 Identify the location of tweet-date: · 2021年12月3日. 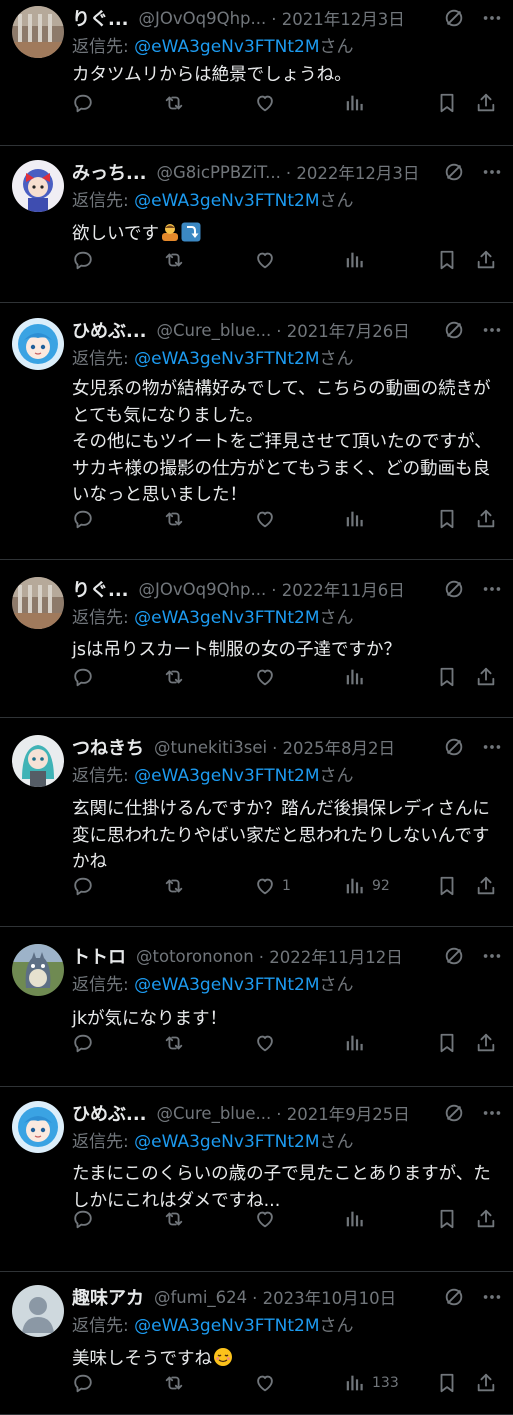
(337, 18).